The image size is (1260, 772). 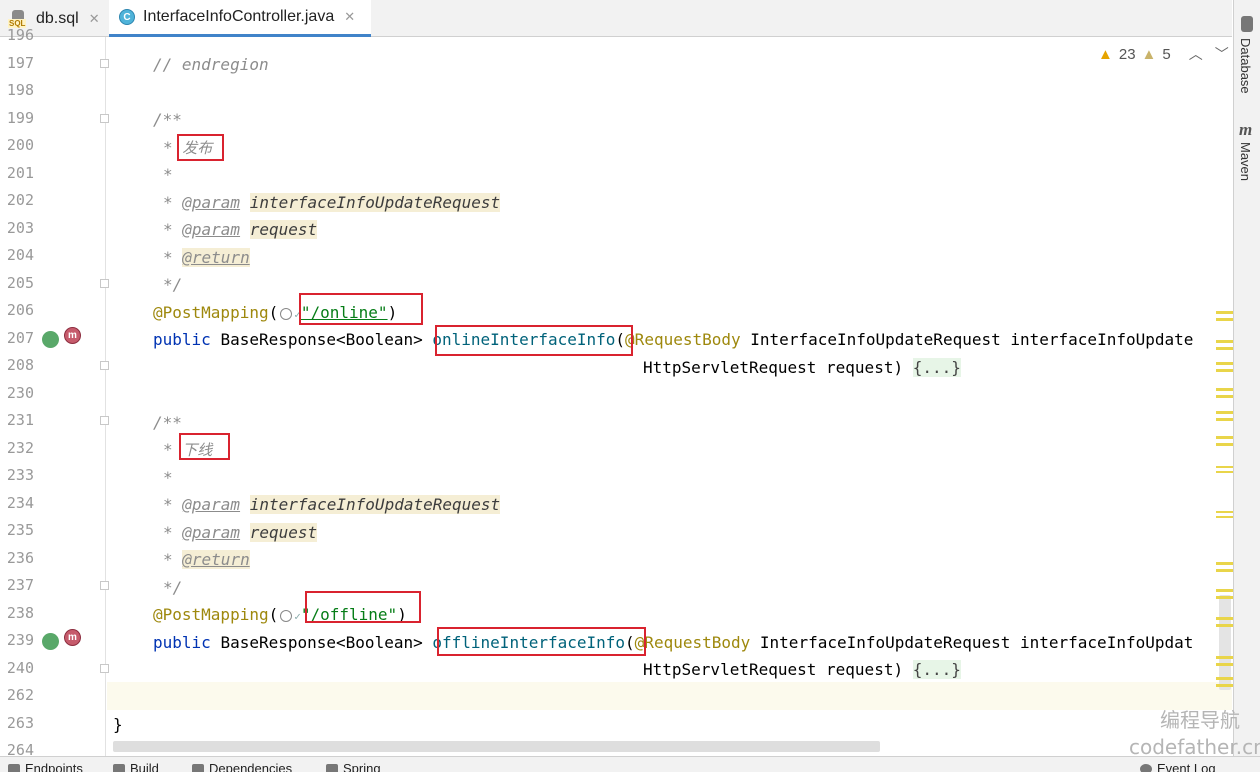 I want to click on maven-tool-button: Maven, so click(x=1245, y=161).